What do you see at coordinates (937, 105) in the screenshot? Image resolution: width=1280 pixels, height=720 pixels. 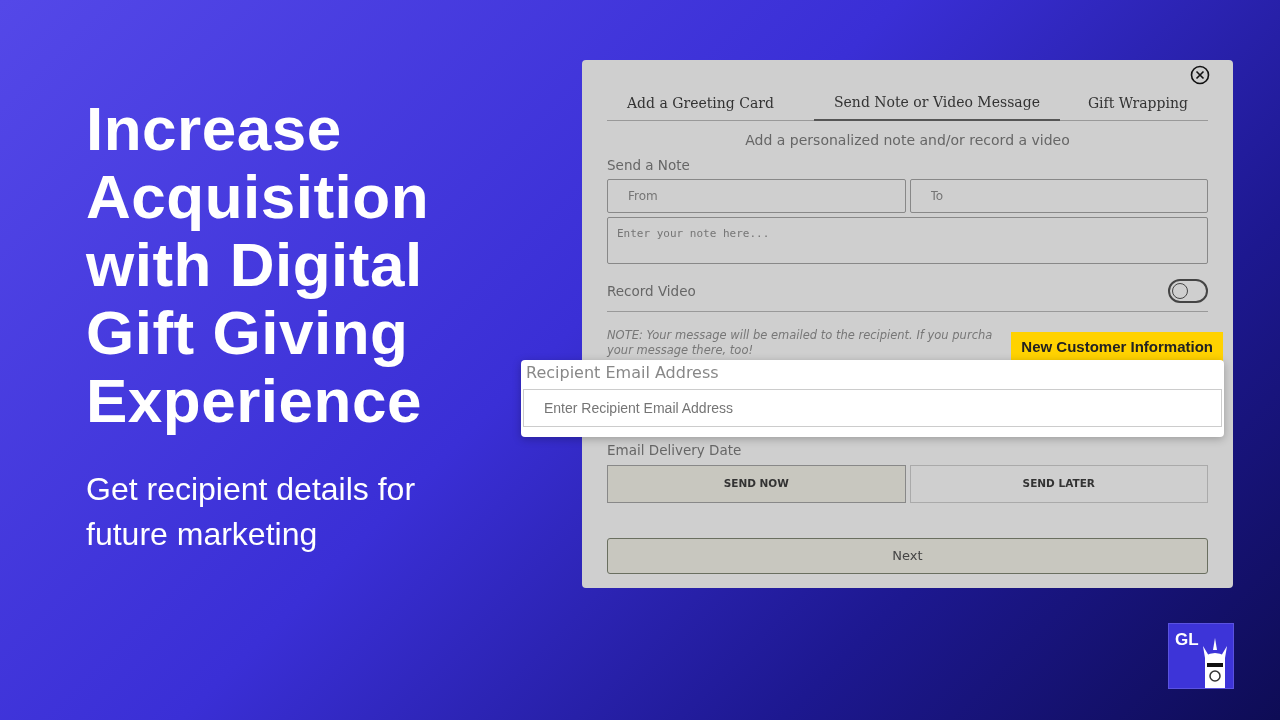 I see `tab: Send Note or Video Message` at bounding box center [937, 105].